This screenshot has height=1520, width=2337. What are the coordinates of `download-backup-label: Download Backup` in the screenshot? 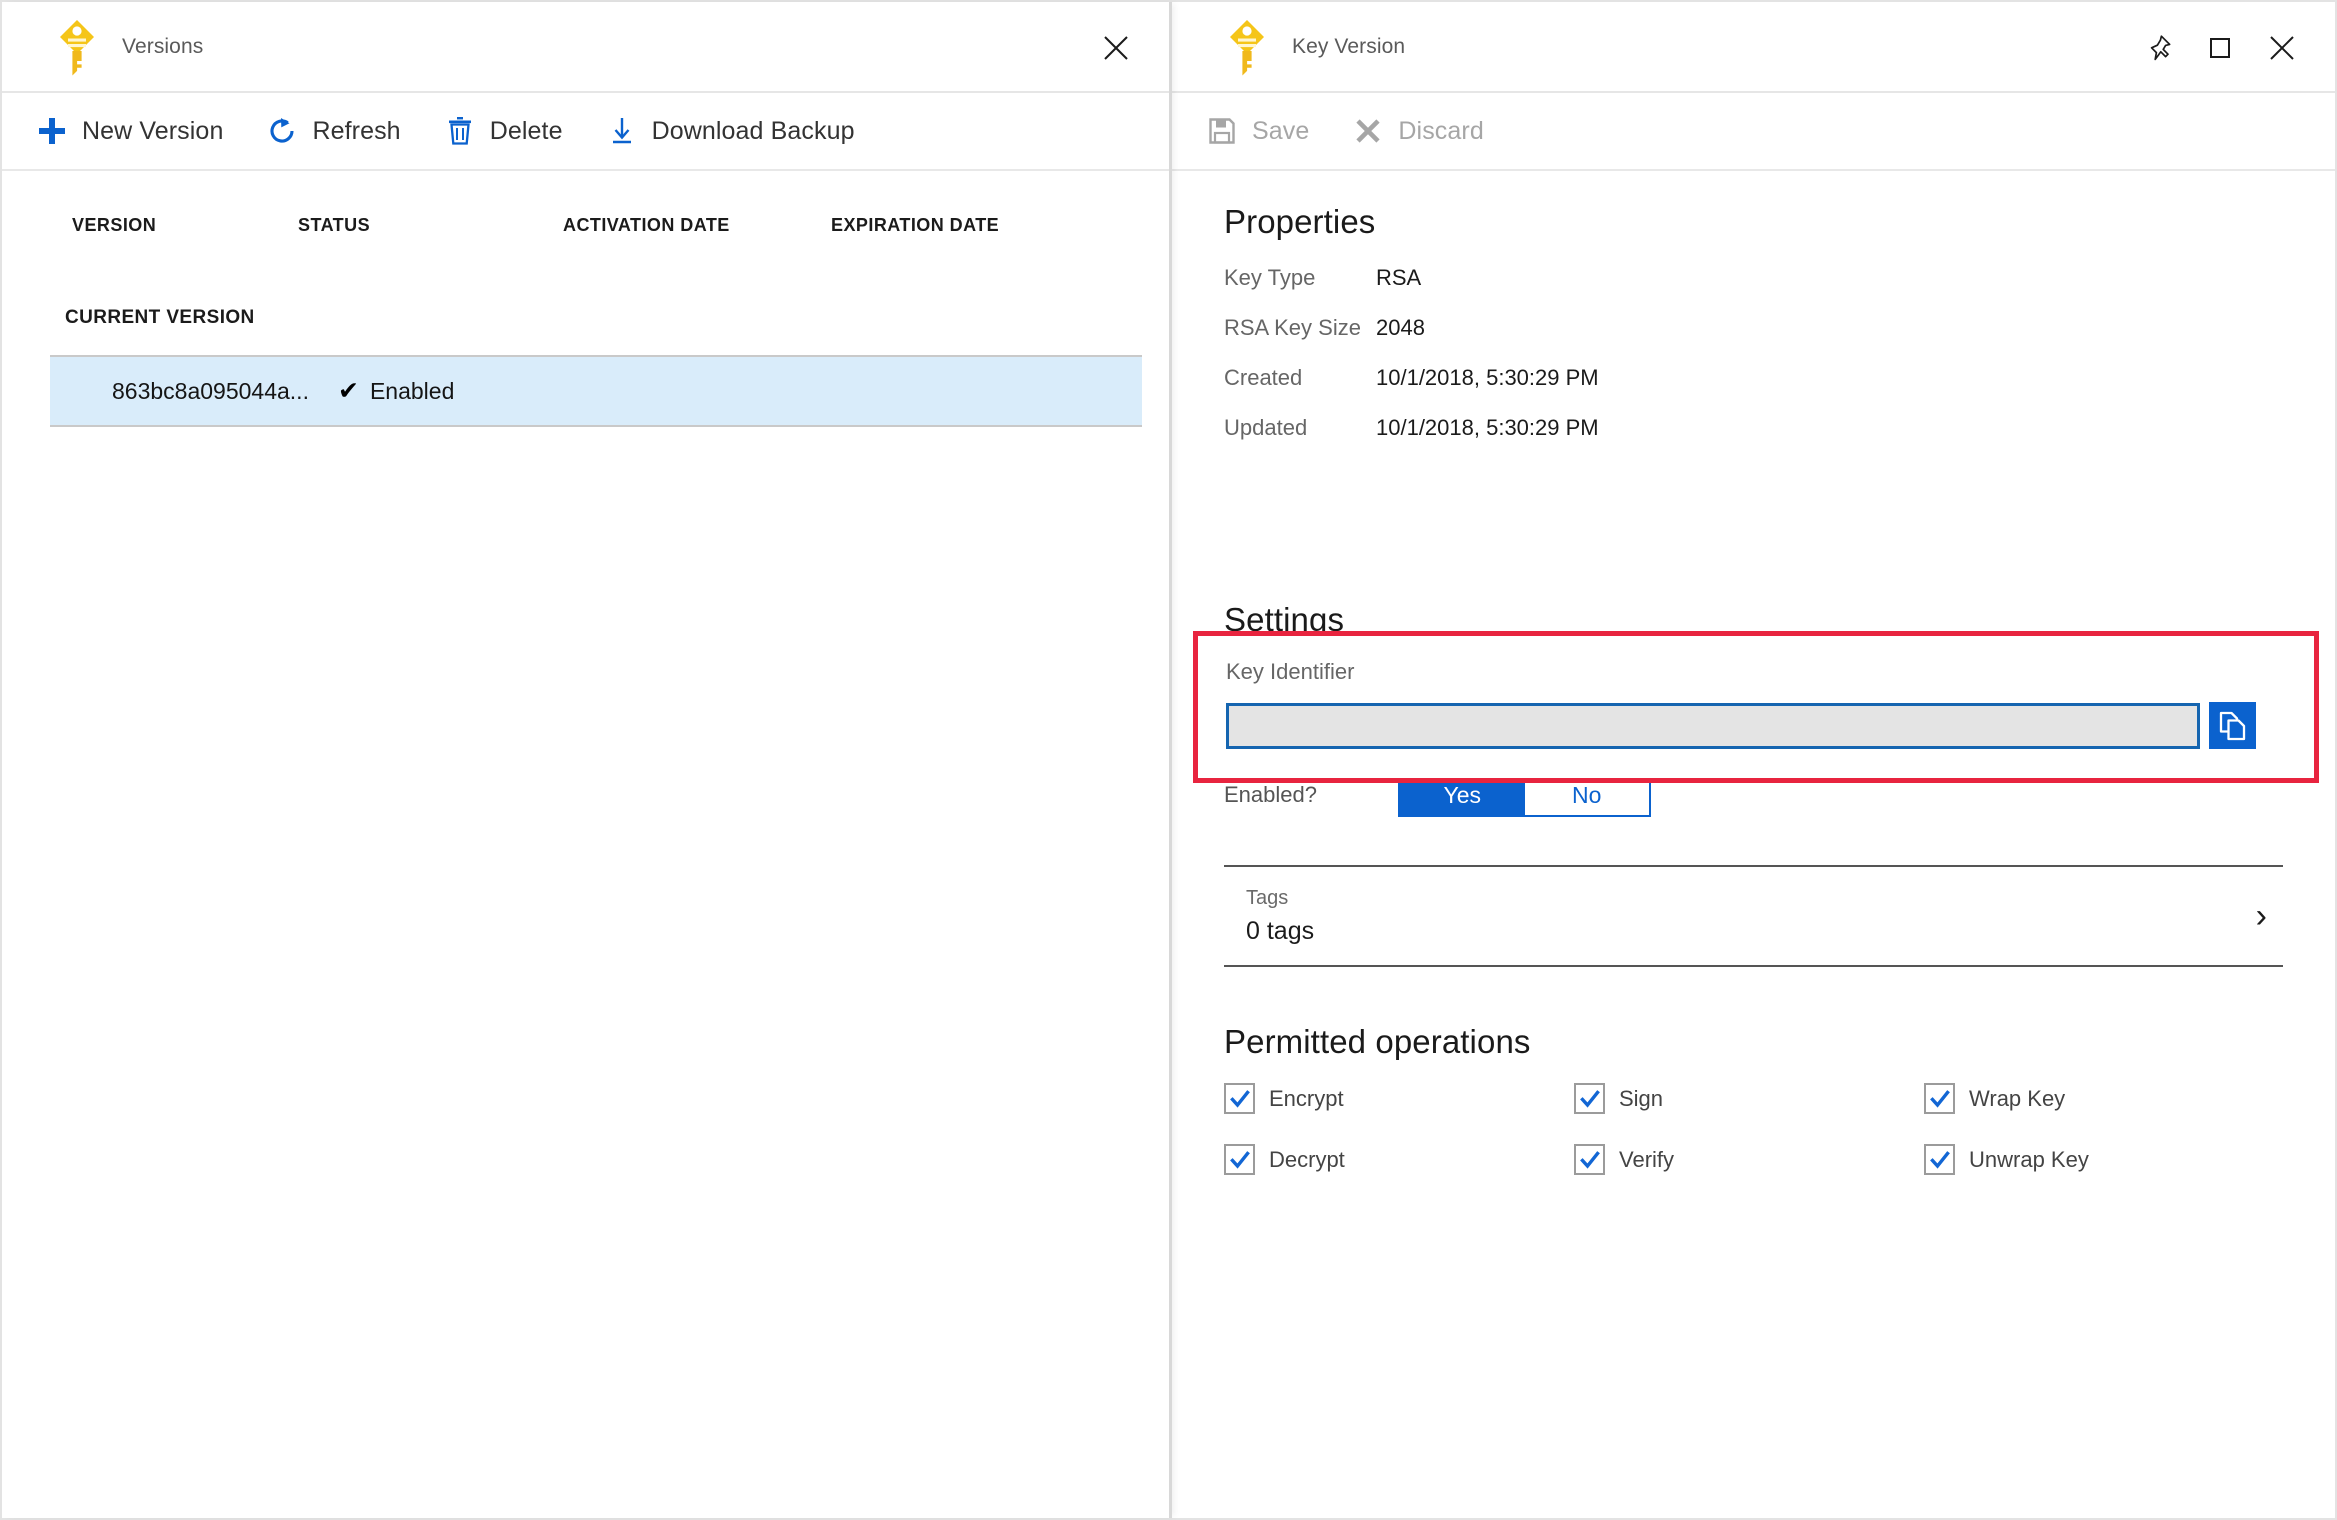 It's located at (753, 130).